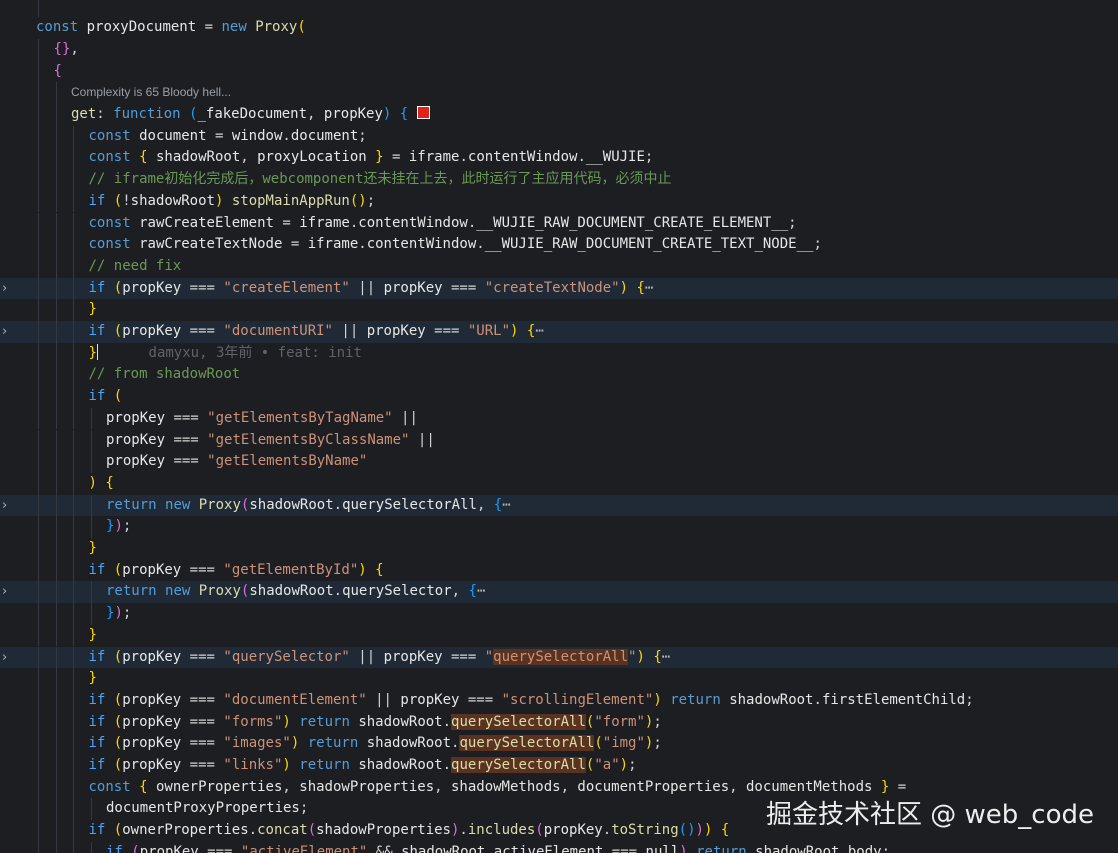  What do you see at coordinates (559, 397) in the screenshot?
I see `code-line: if (` at bounding box center [559, 397].